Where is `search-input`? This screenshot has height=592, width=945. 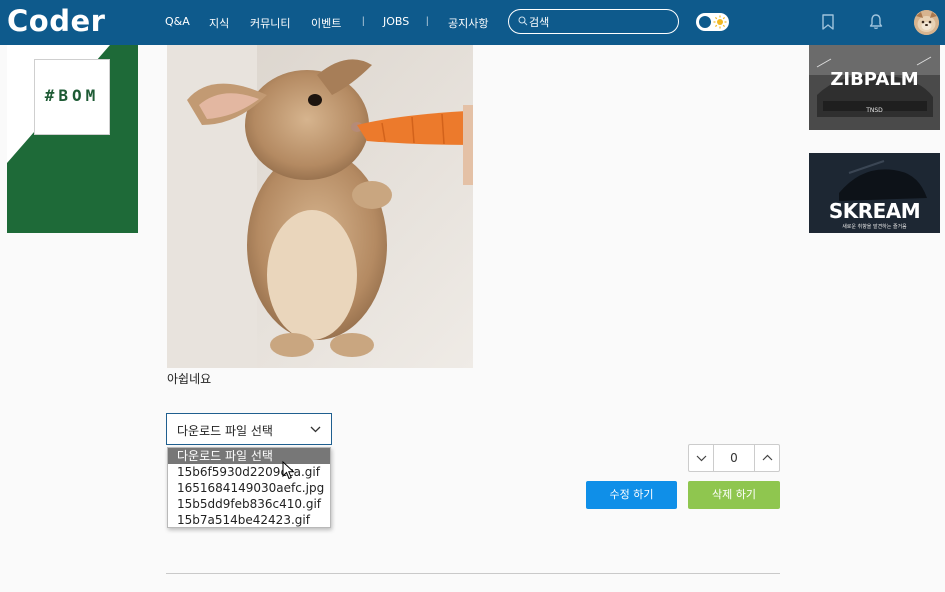
search-input is located at coordinates (599, 22).